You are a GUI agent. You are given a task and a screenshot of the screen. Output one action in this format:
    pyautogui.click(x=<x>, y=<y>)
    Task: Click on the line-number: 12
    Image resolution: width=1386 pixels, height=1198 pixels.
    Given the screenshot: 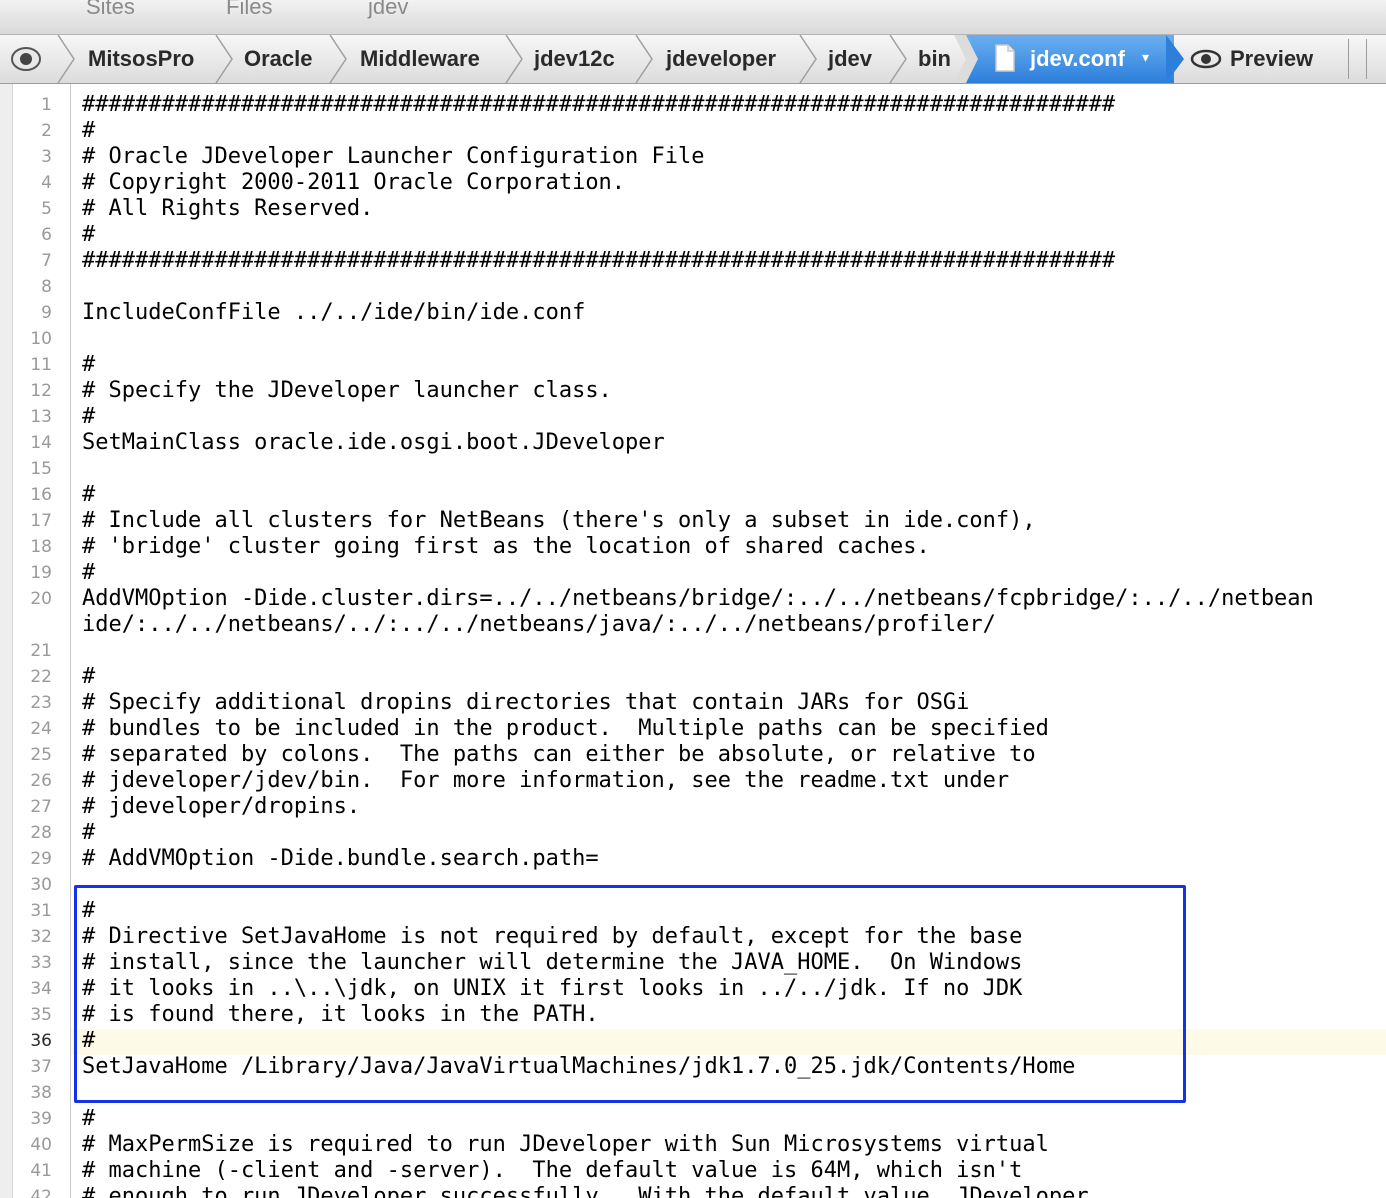 What is the action you would take?
    pyautogui.click(x=41, y=391)
    